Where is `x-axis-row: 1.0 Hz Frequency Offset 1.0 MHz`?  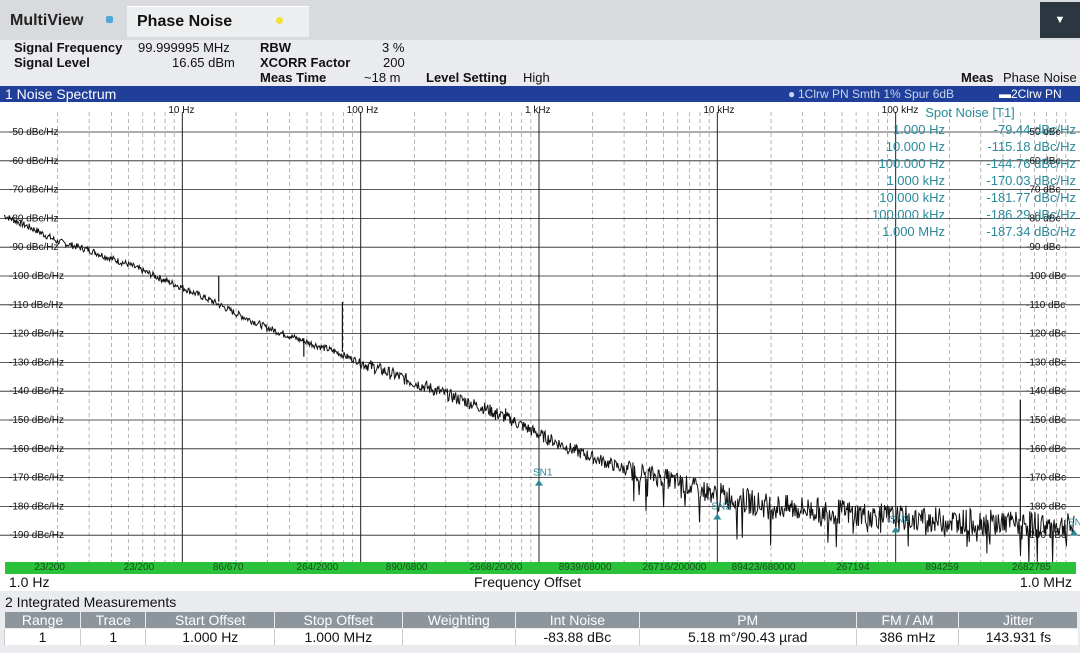 x-axis-row: 1.0 Hz Frequency Offset 1.0 MHz is located at coordinates (540, 582).